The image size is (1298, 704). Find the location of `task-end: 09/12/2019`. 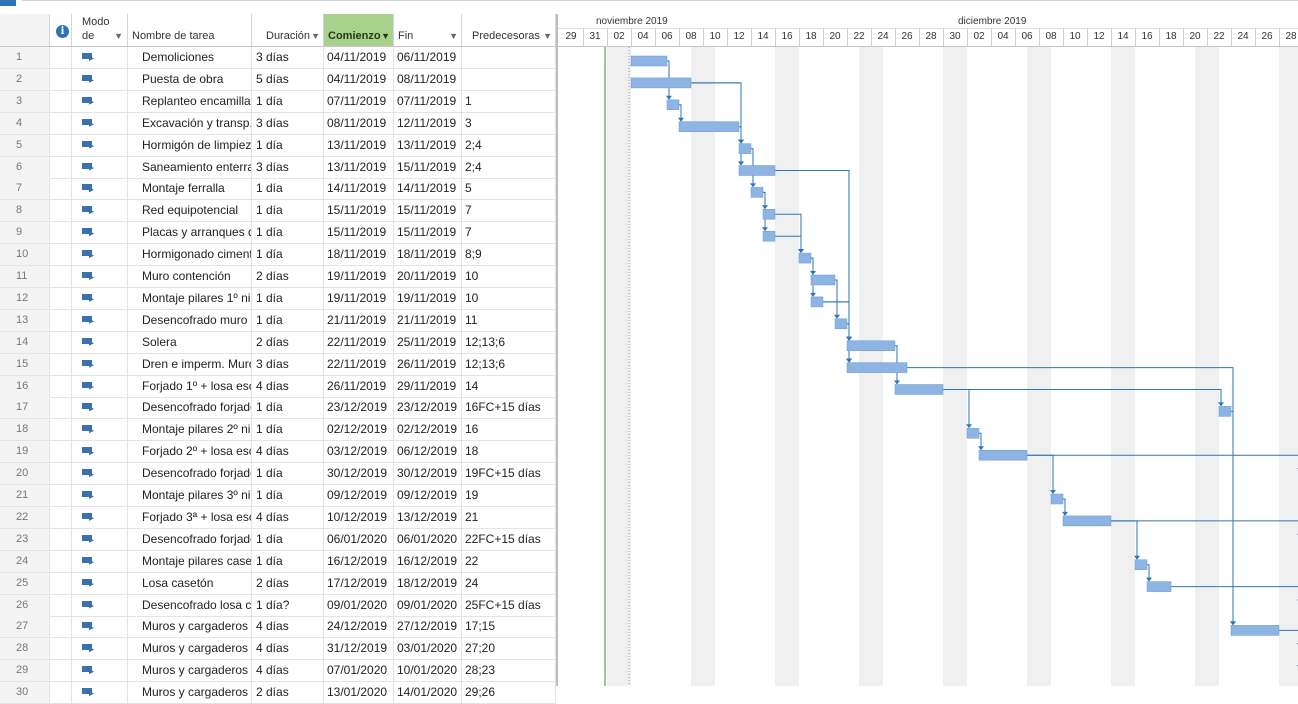

task-end: 09/12/2019 is located at coordinates (428, 495).